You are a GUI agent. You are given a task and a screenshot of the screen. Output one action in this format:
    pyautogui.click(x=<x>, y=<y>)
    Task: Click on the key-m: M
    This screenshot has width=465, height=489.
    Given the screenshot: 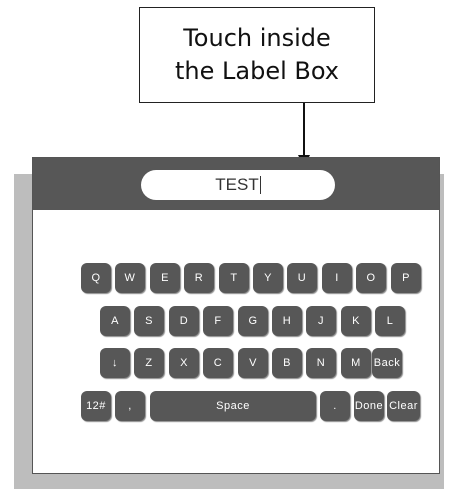 What is the action you would take?
    pyautogui.click(x=356, y=363)
    